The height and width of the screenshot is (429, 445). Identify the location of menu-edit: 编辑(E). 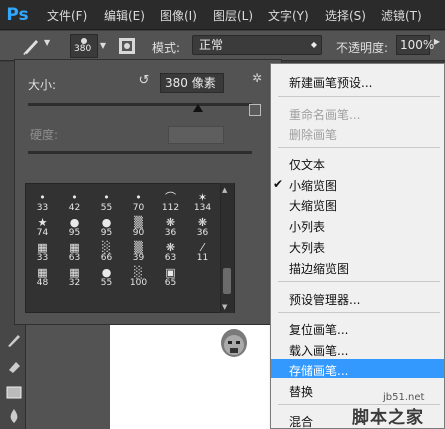
(124, 15).